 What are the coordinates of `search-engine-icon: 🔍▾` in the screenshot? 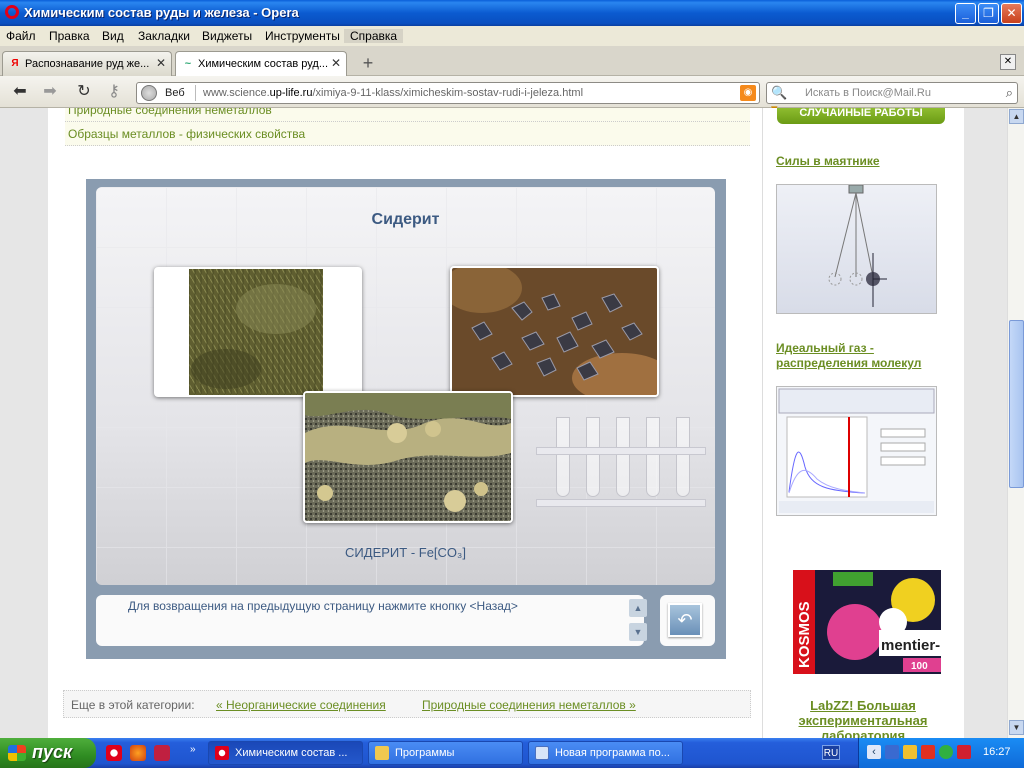 It's located at (781, 100).